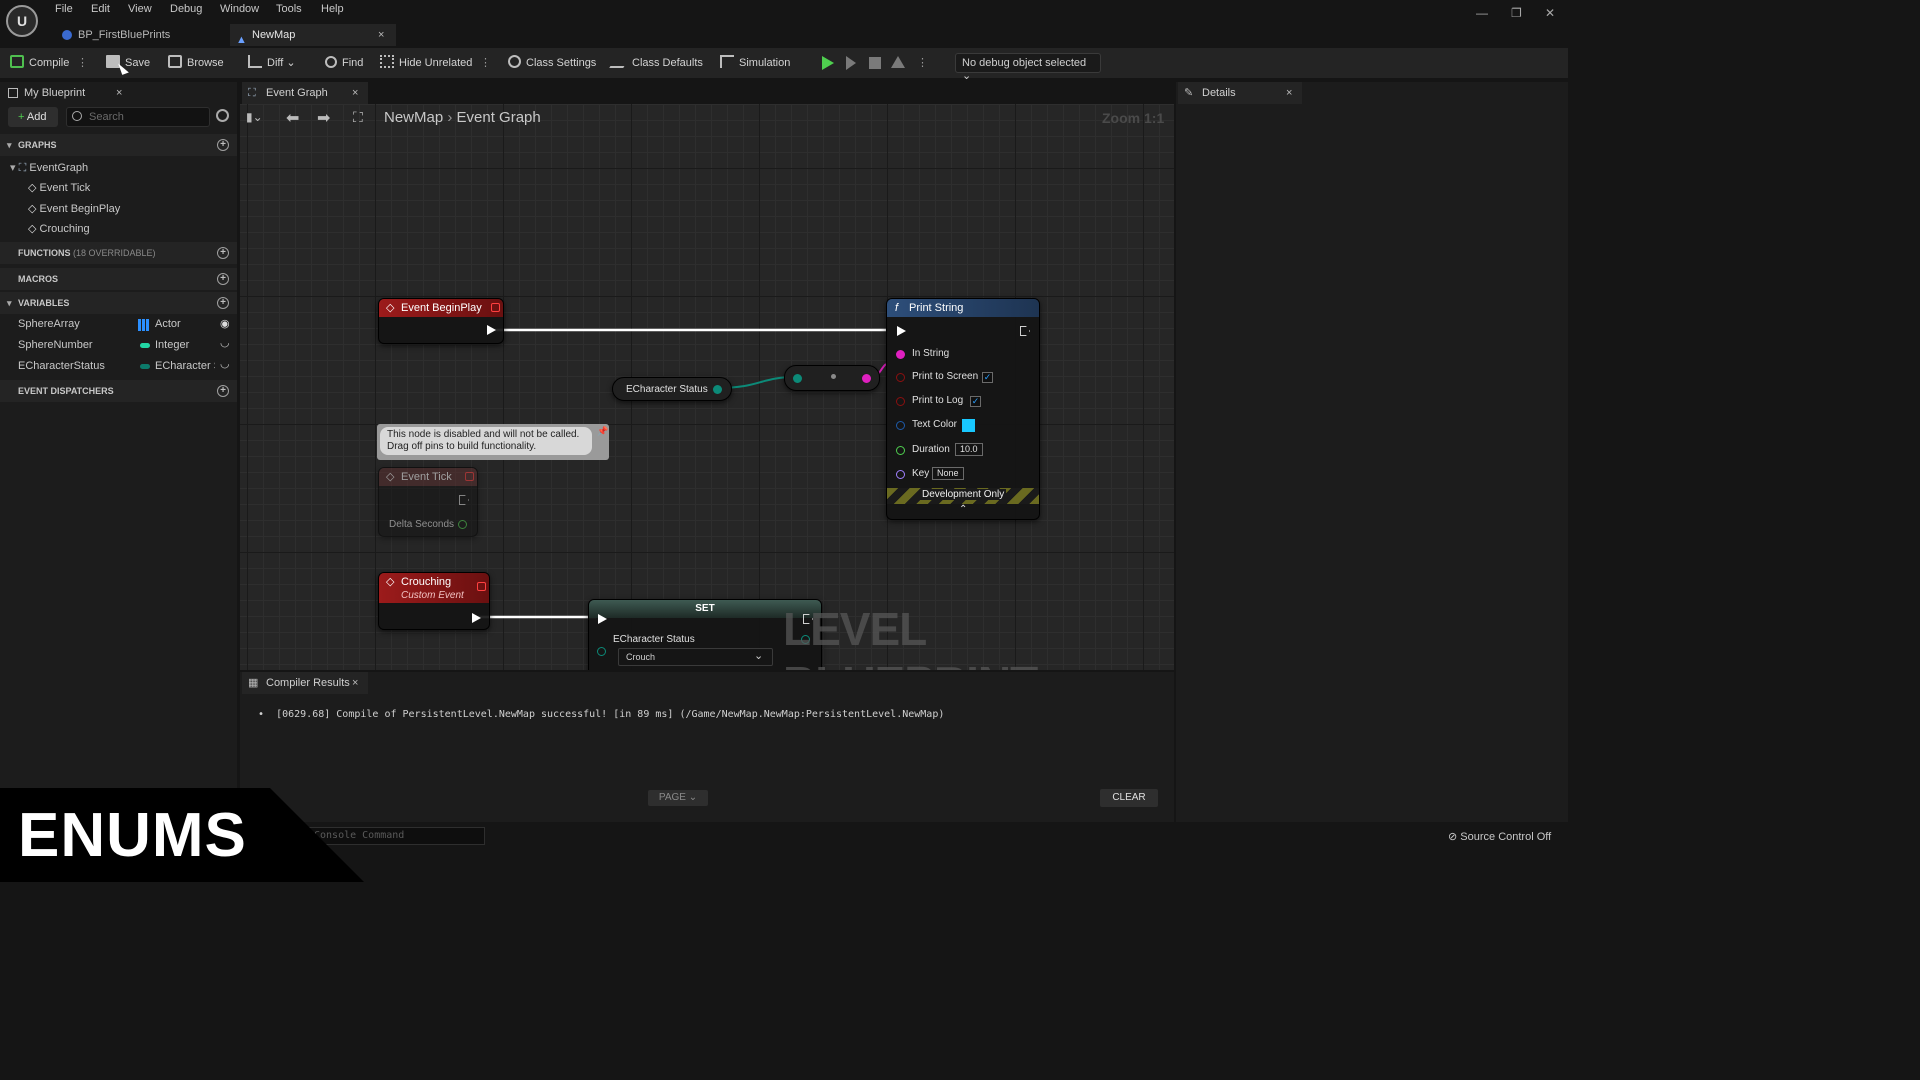 This screenshot has height=1080, width=1920. I want to click on event-beginplay-node: ◇ Event BeginPlay, so click(441, 321).